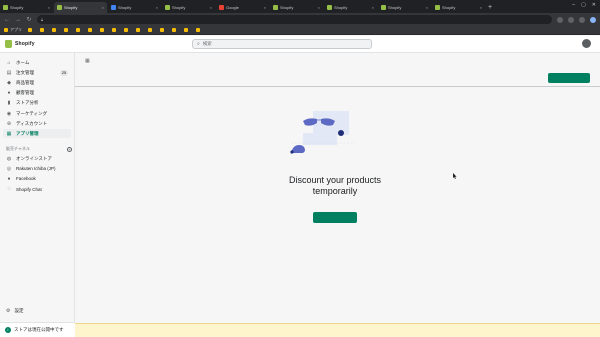 This screenshot has height=337, width=600. What do you see at coordinates (37, 72) in the screenshot?
I see `sidebar-item: ▤ 注文管理 25` at bounding box center [37, 72].